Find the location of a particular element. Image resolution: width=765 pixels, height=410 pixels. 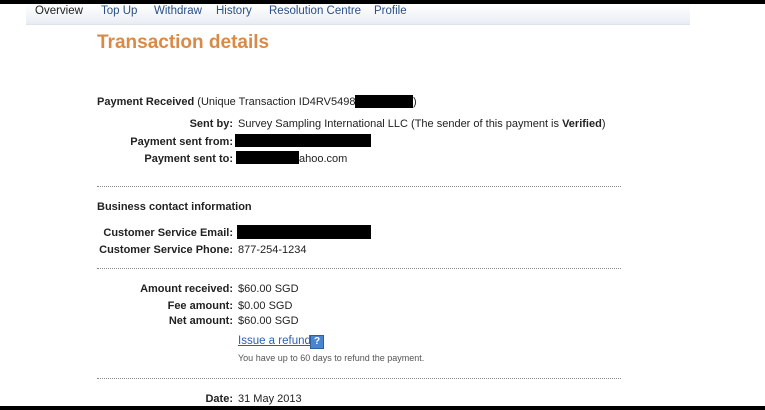

nav-item-profile: Profile is located at coordinates (390, 11).